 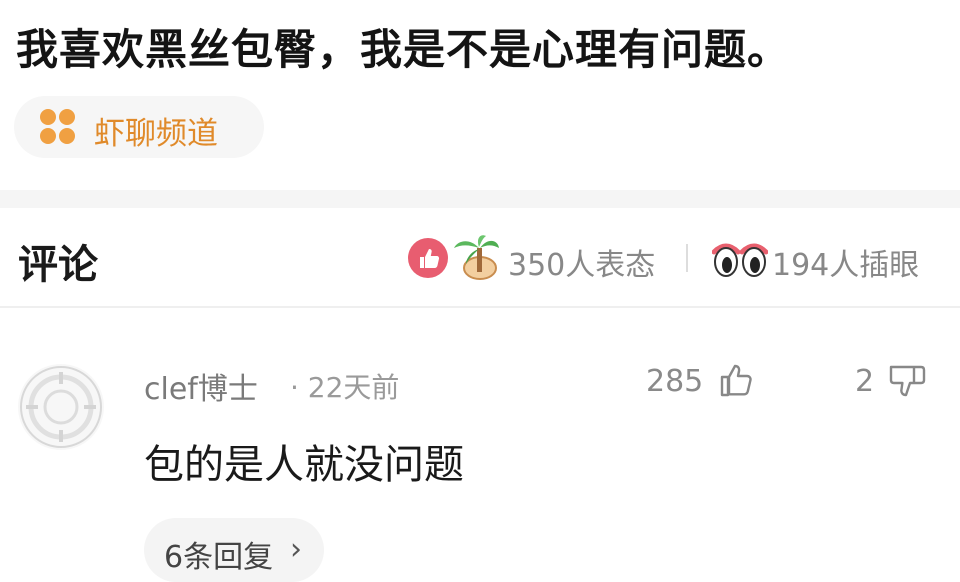 What do you see at coordinates (156, 134) in the screenshot?
I see `channel-label: 虾聊频道` at bounding box center [156, 134].